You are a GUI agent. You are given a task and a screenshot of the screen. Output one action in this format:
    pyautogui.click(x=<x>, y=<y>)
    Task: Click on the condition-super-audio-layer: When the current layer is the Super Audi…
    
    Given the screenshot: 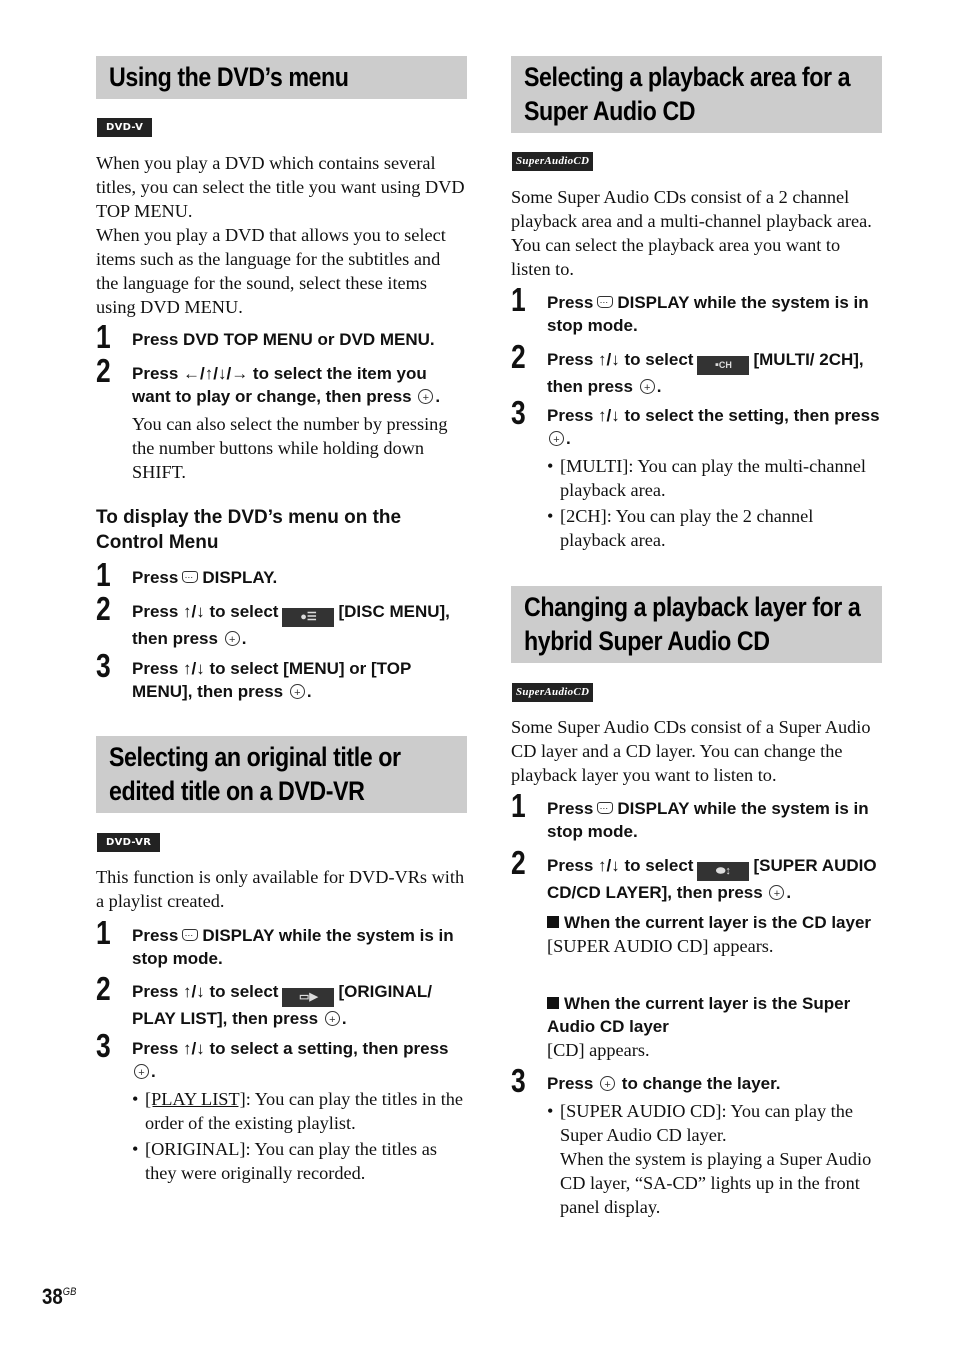 What is the action you would take?
    pyautogui.click(x=714, y=1027)
    